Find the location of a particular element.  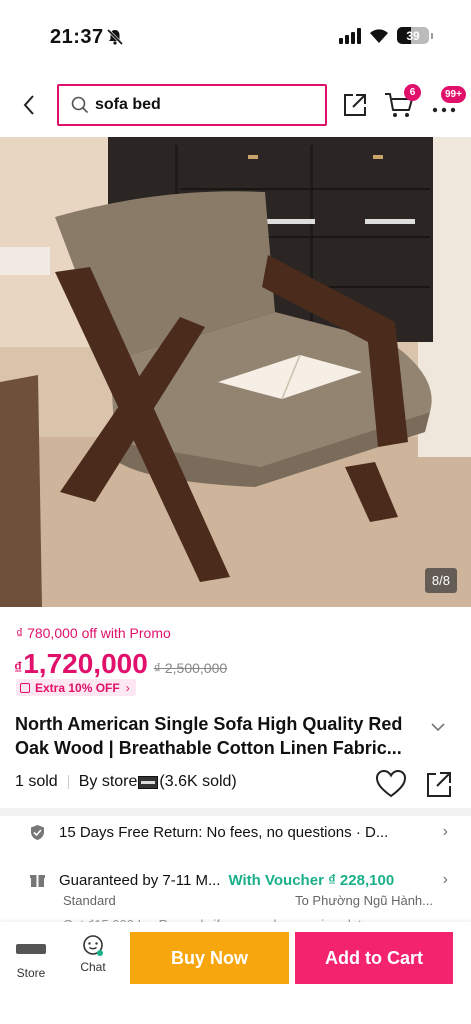

original-price: ₫ 2,500,000 is located at coordinates (190, 668).